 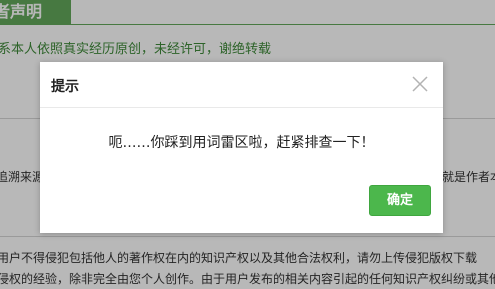 I want to click on close-icon, so click(x=420, y=84).